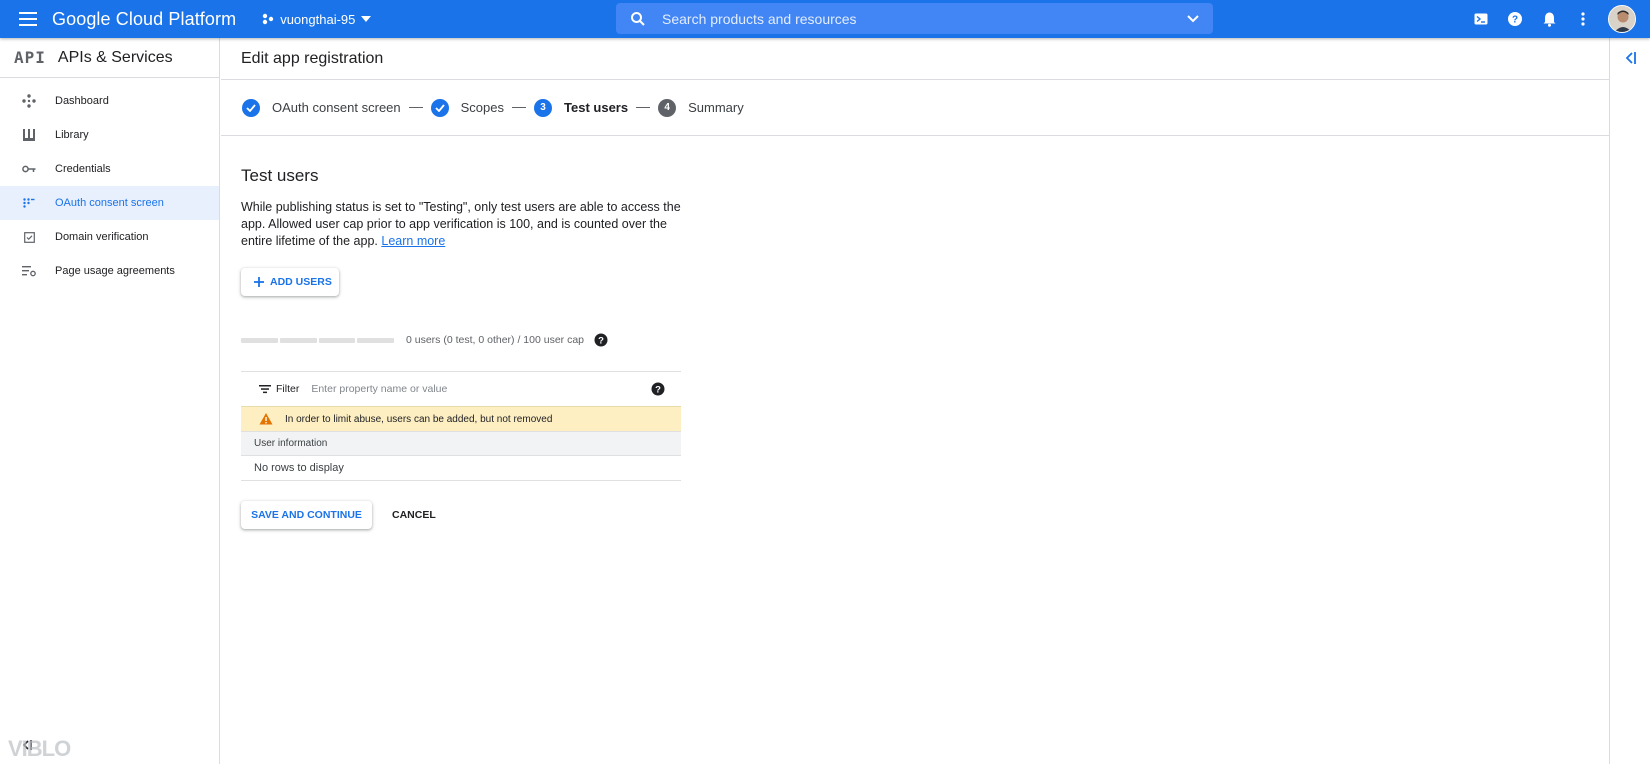 This screenshot has width=1650, height=764. I want to click on sidebar-item-page-usage-agreements: Page usage agreements, so click(109, 271).